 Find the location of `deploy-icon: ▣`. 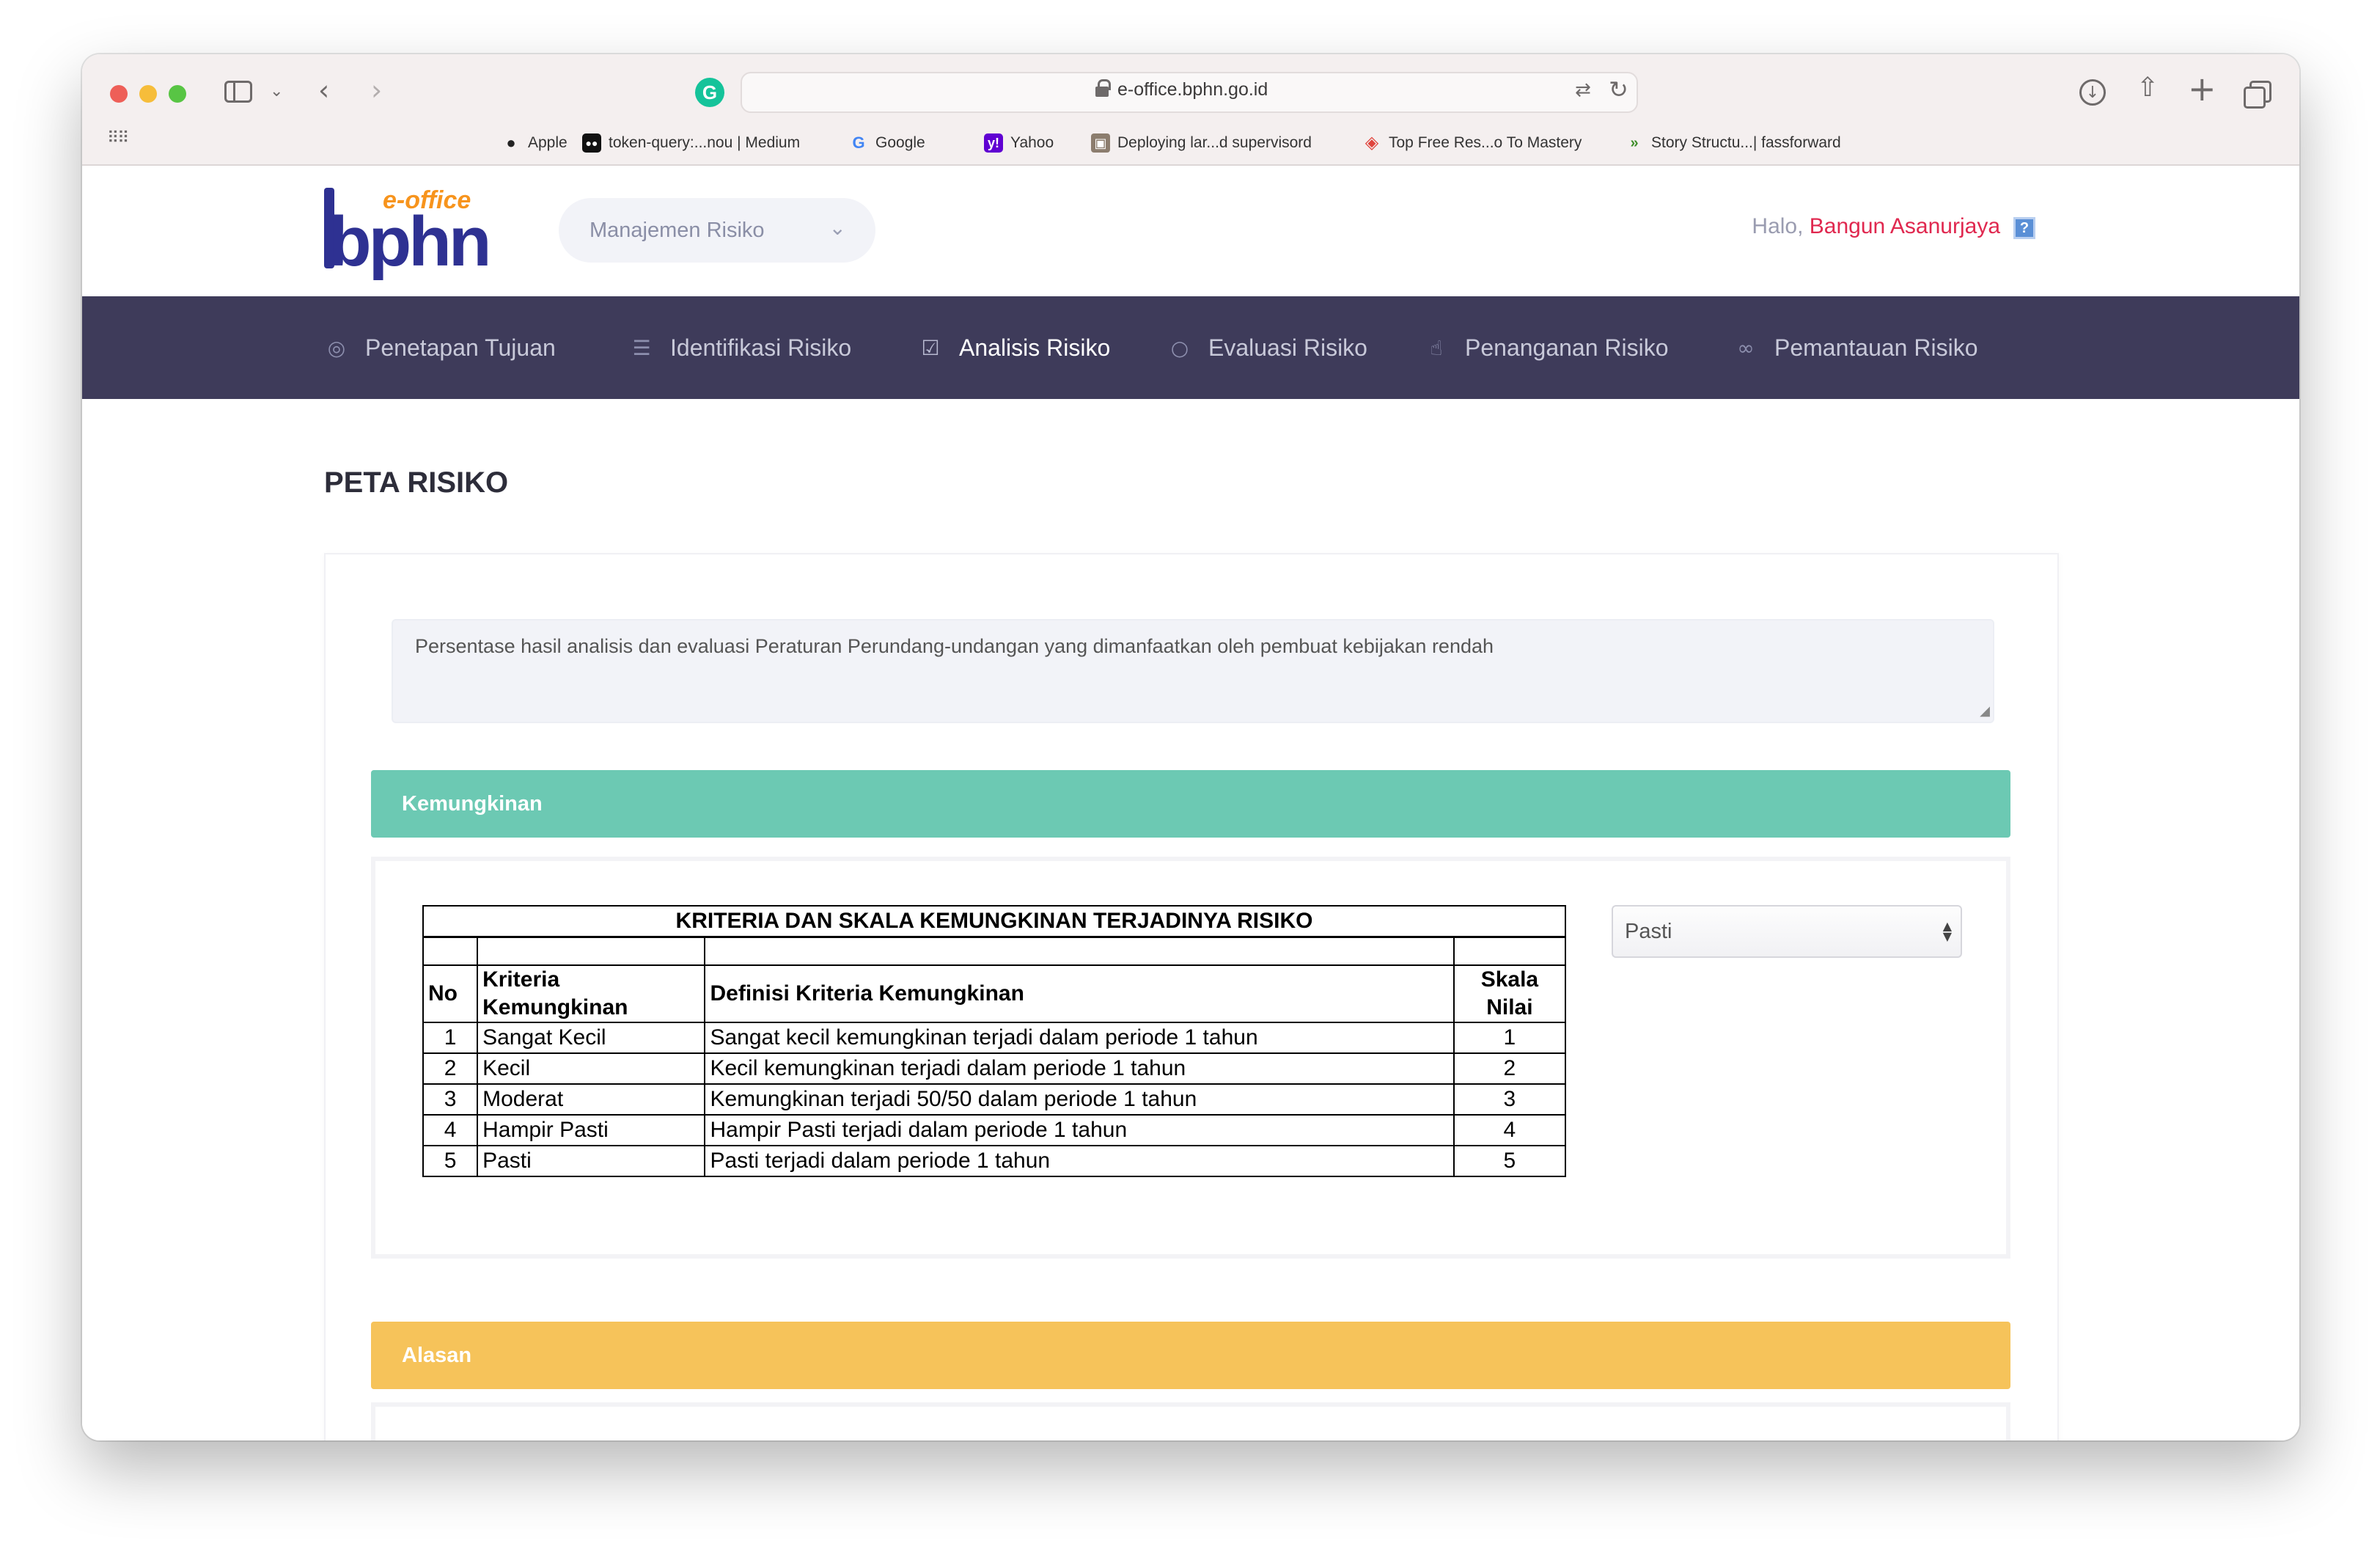

deploy-icon: ▣ is located at coordinates (1100, 143).